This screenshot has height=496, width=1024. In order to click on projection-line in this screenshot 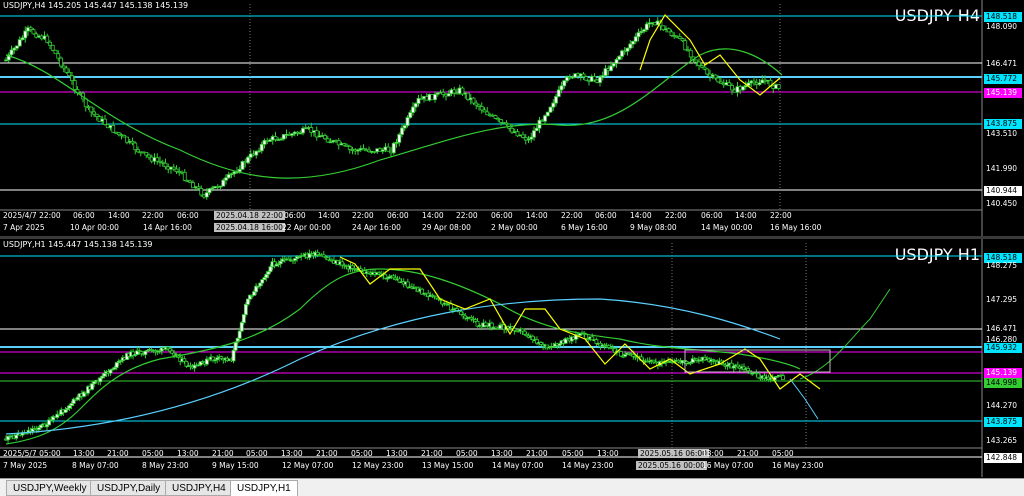, I will do `click(845, 334)`.